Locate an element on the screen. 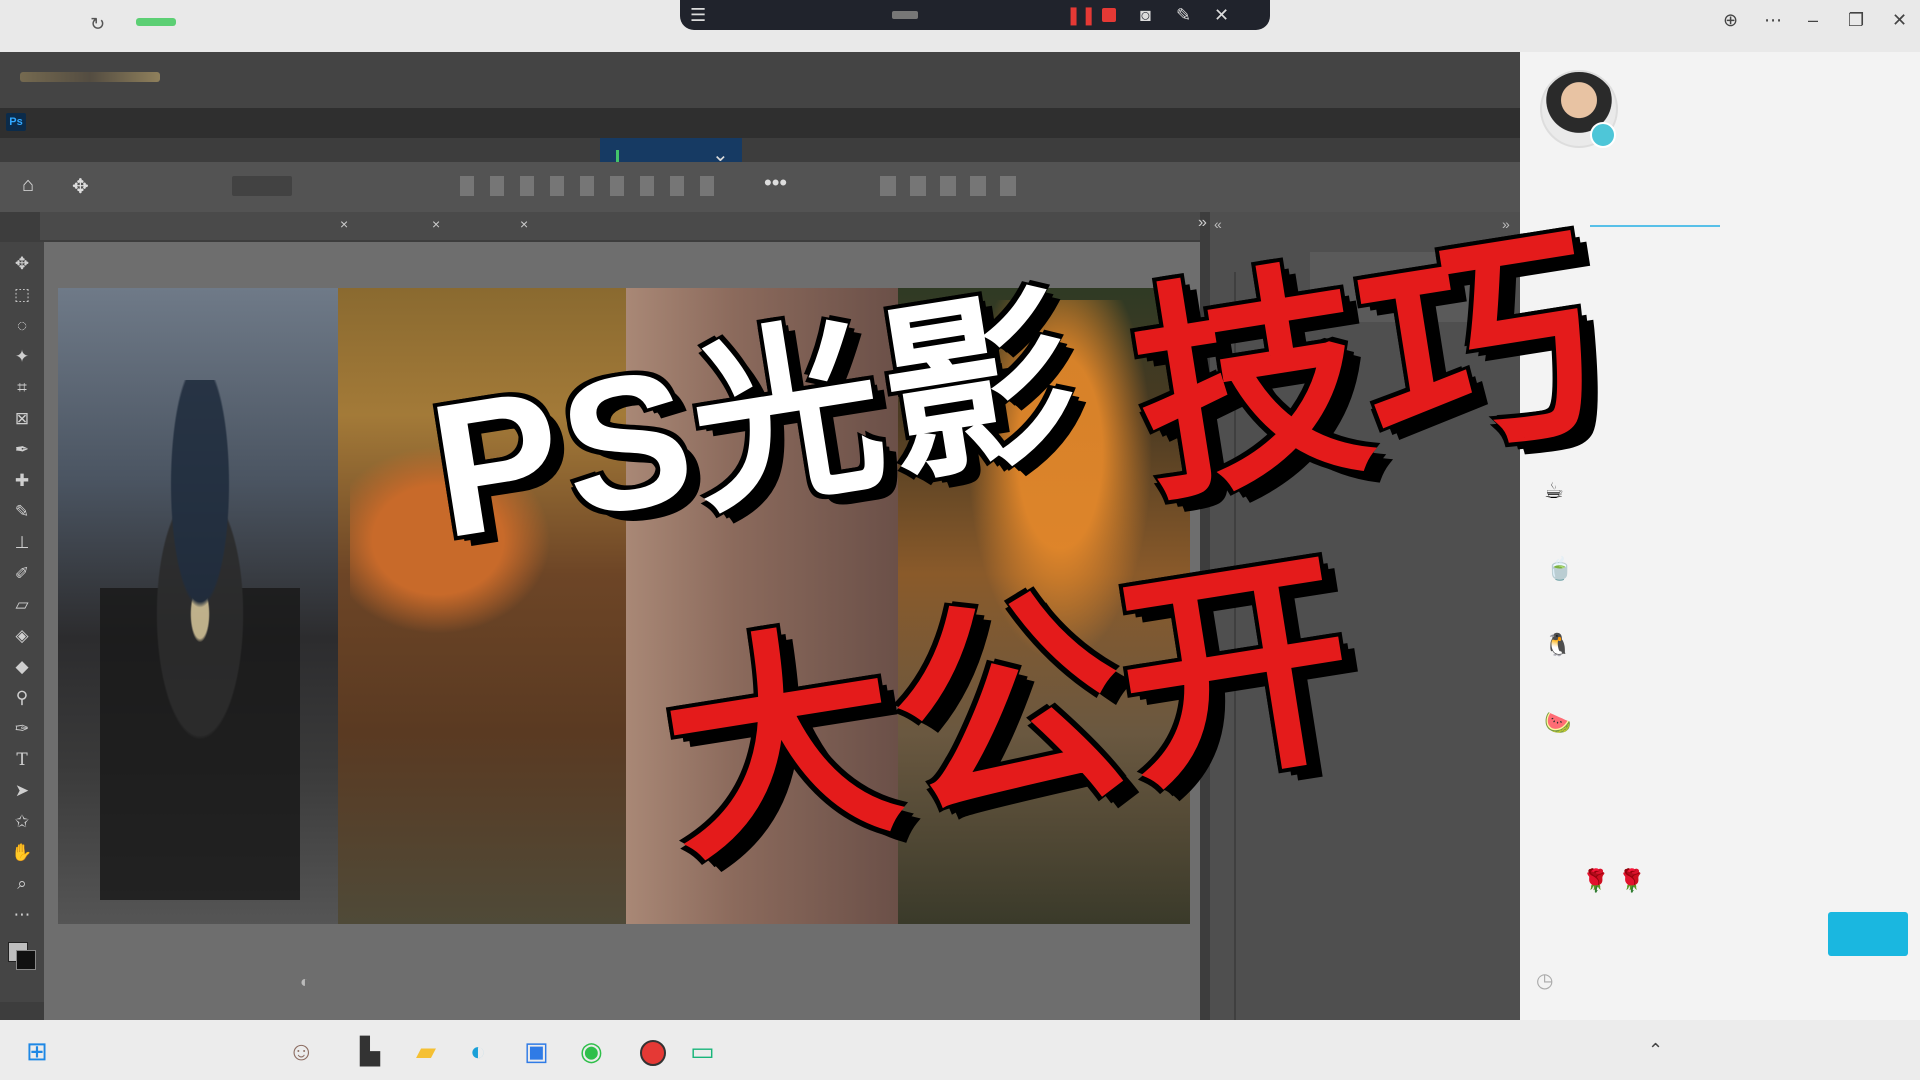 This screenshot has height=1080, width=1920. dodge-tool-icon: ⚲ is located at coordinates (22, 698).